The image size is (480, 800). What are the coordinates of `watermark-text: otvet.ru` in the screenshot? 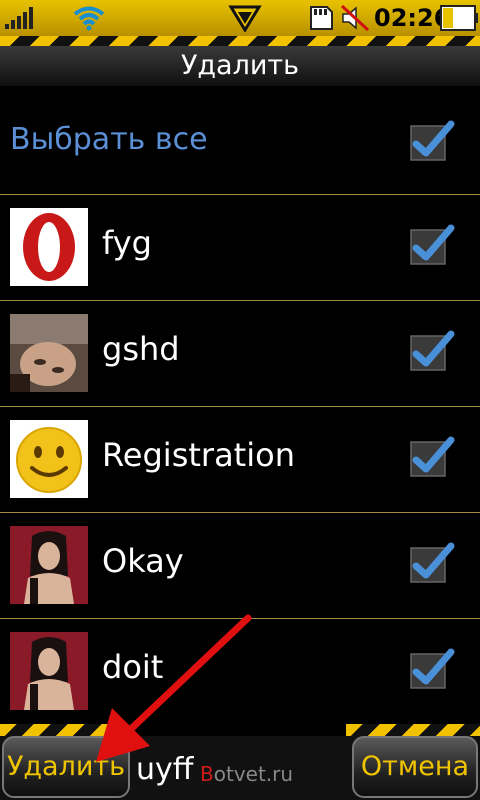 It's located at (253, 774).